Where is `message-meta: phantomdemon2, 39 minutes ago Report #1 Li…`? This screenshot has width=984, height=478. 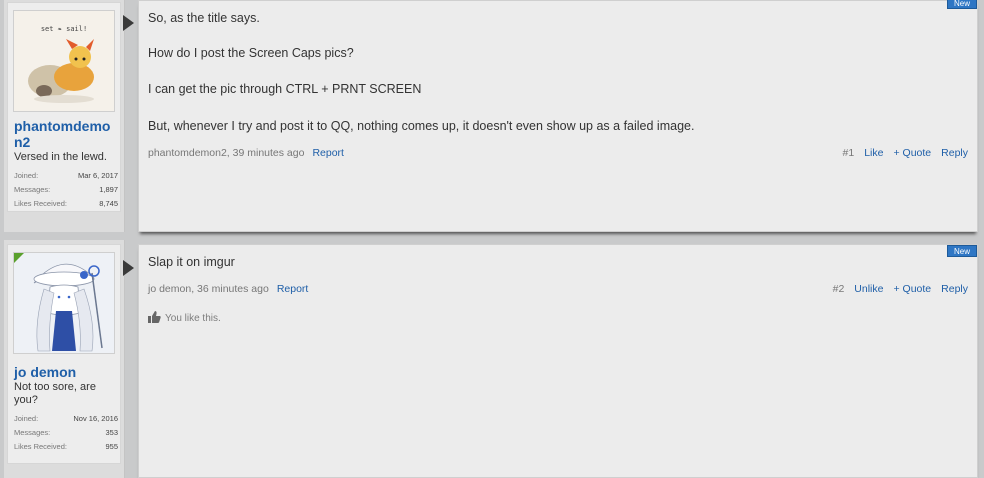 message-meta: phantomdemon2, 39 minutes ago Report #1 Li… is located at coordinates (558, 153).